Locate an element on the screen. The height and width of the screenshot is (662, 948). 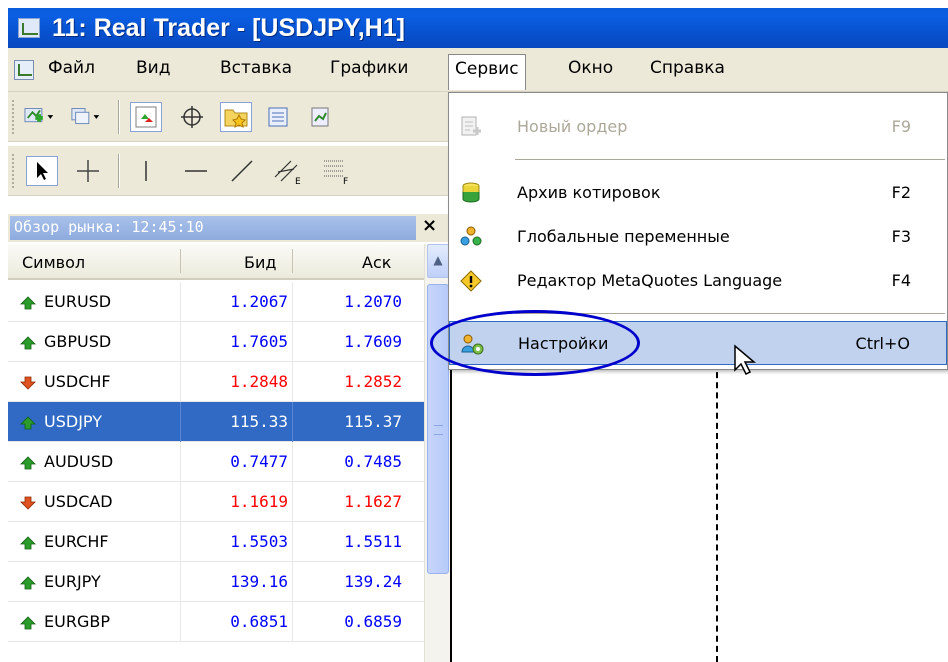
symbol-name: USDCHF is located at coordinates (77, 381).